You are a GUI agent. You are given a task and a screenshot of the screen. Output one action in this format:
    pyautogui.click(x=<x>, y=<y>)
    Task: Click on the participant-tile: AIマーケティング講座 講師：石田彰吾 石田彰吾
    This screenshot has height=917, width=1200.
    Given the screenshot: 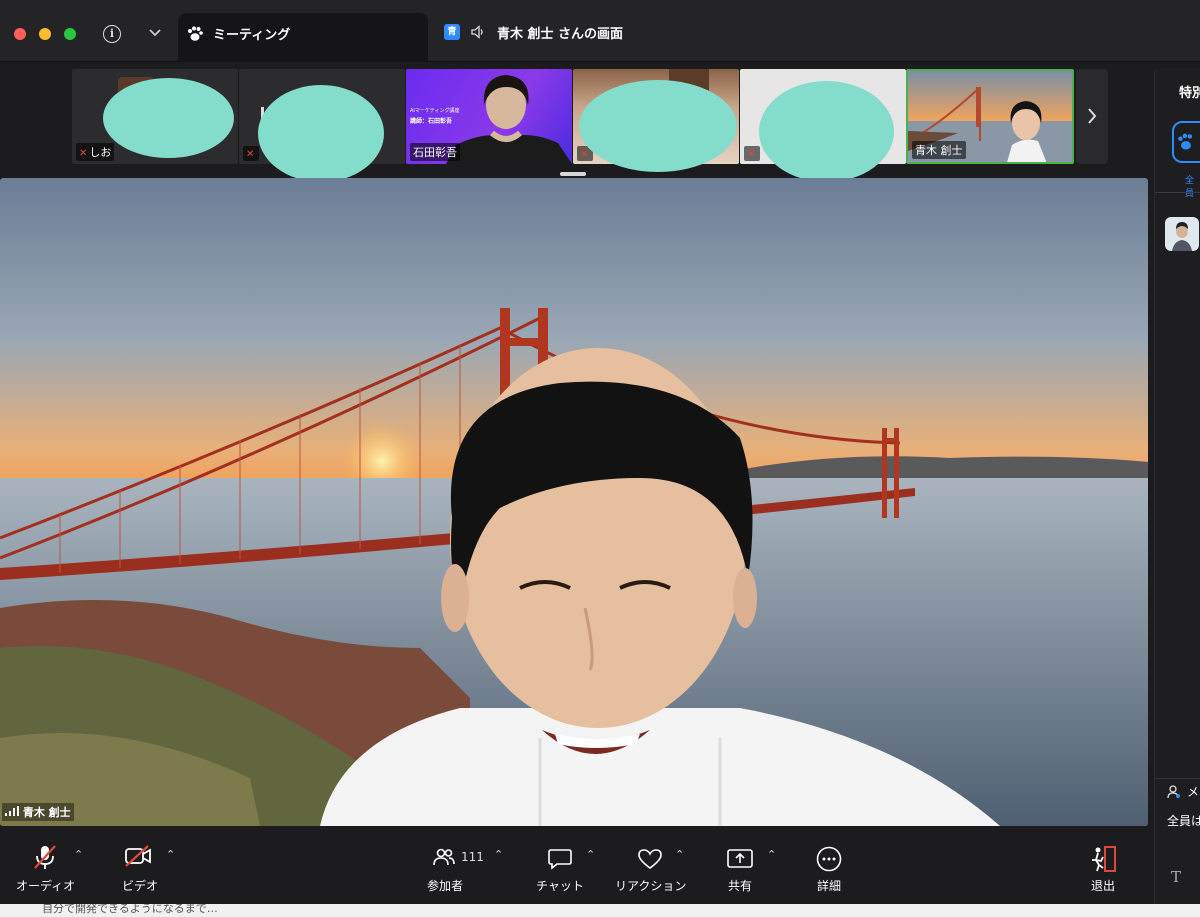 What is the action you would take?
    pyautogui.click(x=489, y=116)
    